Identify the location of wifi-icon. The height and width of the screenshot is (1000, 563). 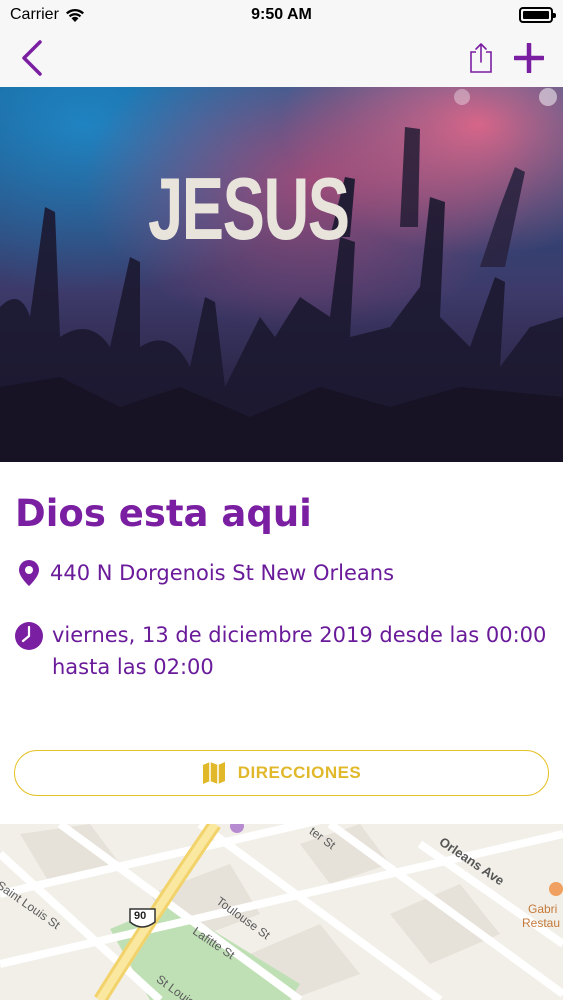
(74, 15).